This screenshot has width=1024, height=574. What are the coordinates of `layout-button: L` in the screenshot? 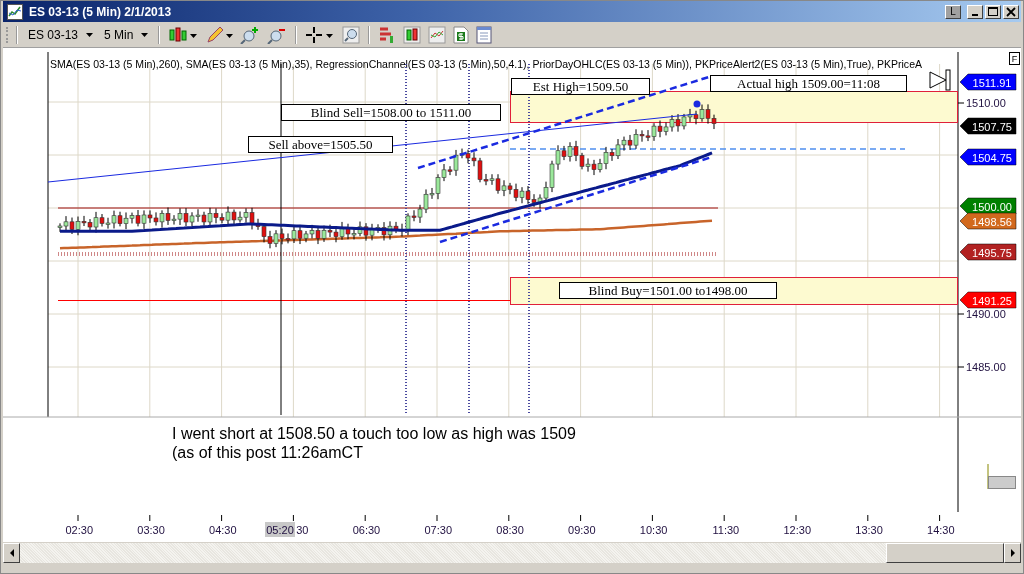 It's located at (953, 11).